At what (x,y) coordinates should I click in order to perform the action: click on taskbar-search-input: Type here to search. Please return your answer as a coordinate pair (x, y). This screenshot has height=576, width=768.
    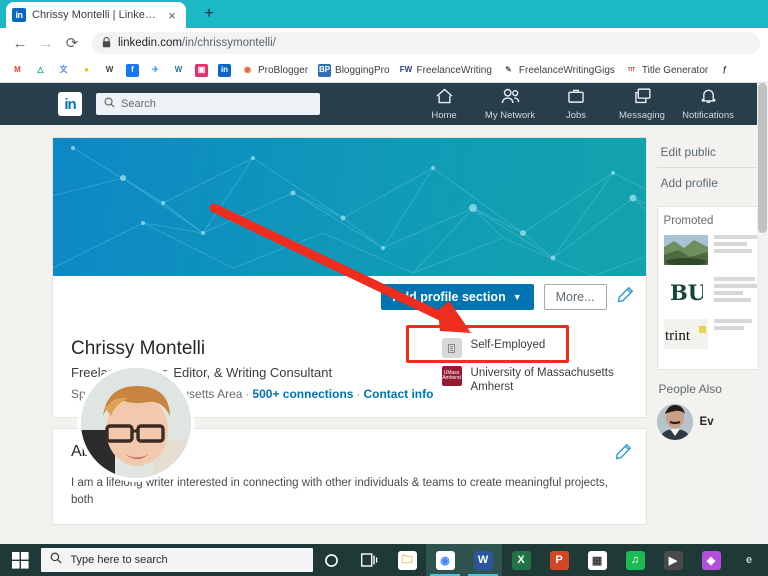
    Looking at the image, I should click on (177, 560).